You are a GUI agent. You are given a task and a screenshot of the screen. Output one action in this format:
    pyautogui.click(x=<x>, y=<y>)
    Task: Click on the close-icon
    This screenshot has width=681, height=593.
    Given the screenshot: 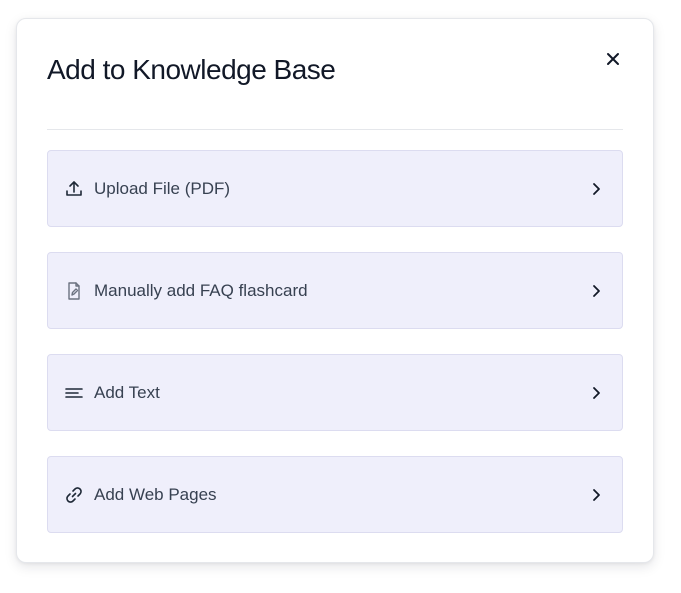 What is the action you would take?
    pyautogui.click(x=613, y=59)
    